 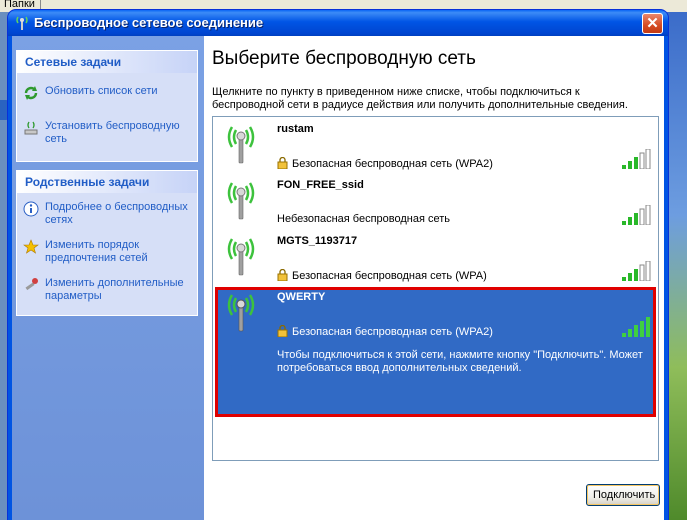 What do you see at coordinates (96, 251) in the screenshot?
I see `task-label: Изменить порядок предпочтения сетей` at bounding box center [96, 251].